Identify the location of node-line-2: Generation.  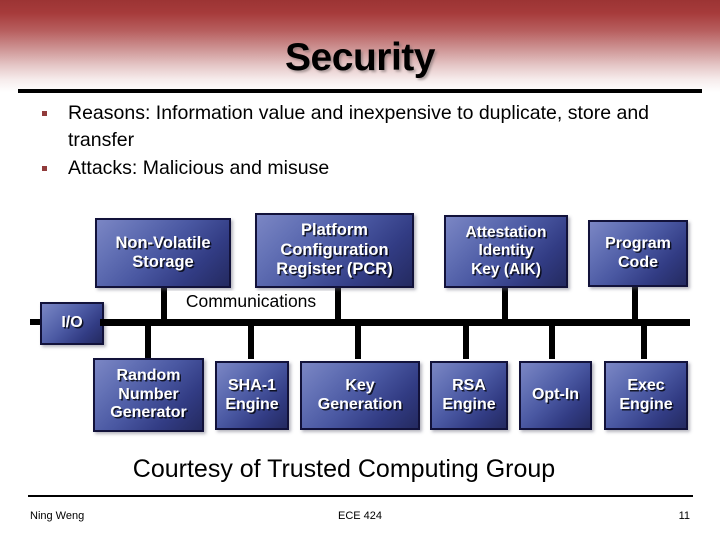
(360, 404).